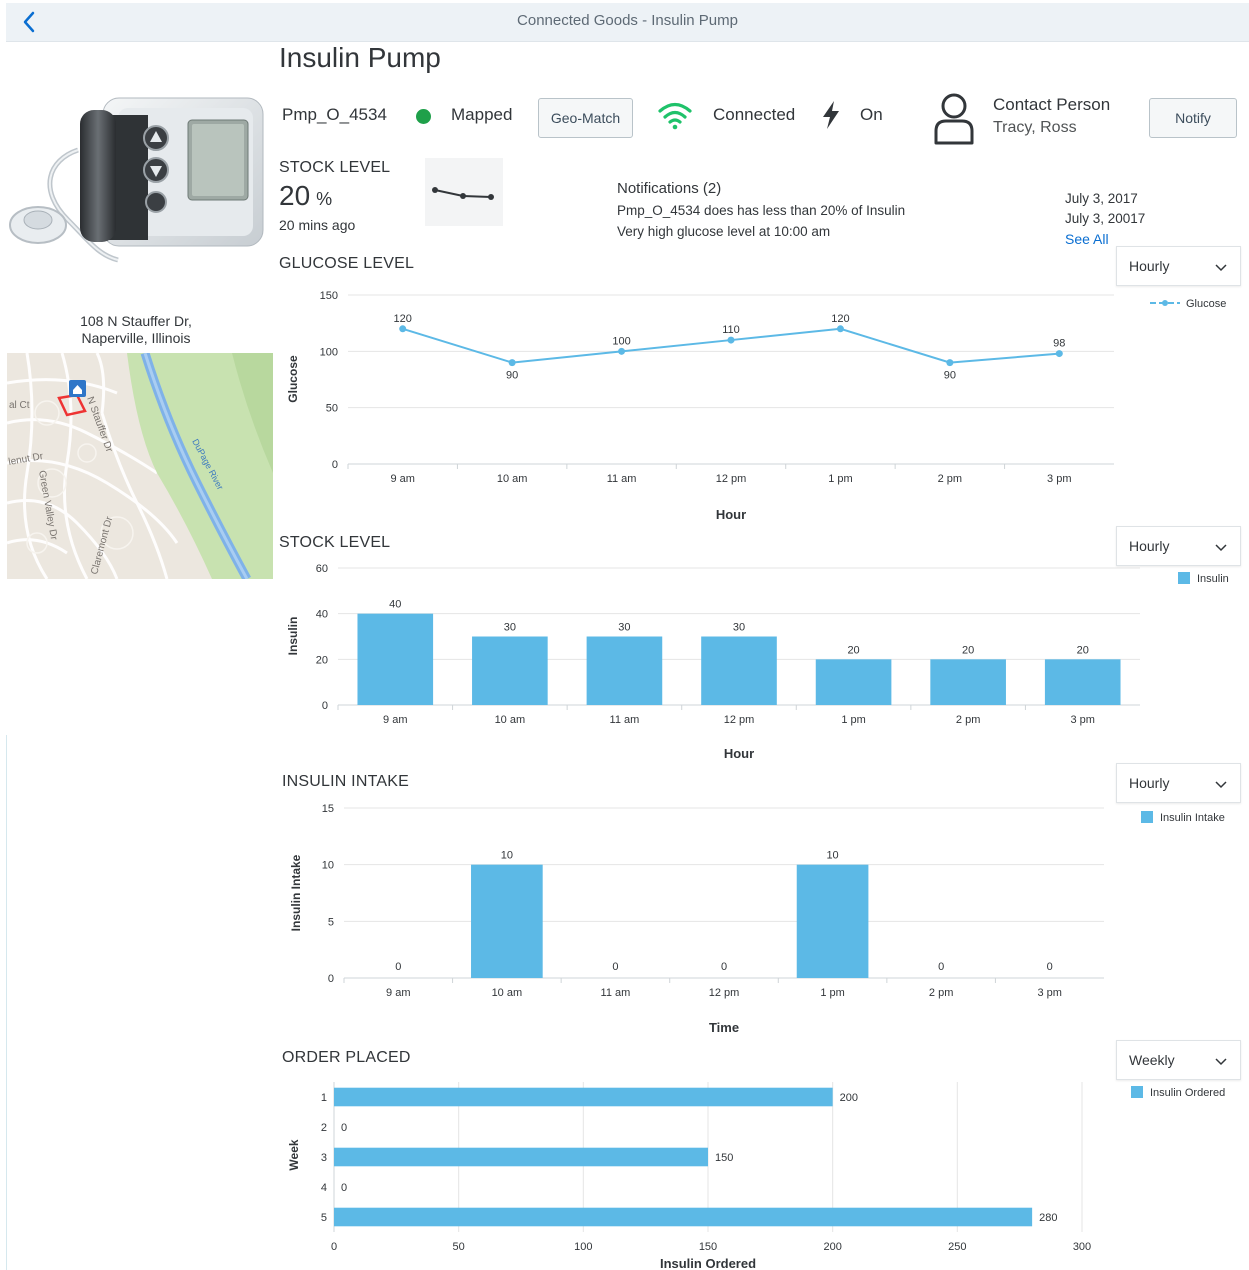 Image resolution: width=1249 pixels, height=1270 pixels. What do you see at coordinates (968, 720) in the screenshot?
I see `stock-x-tick-label: 2 pm` at bounding box center [968, 720].